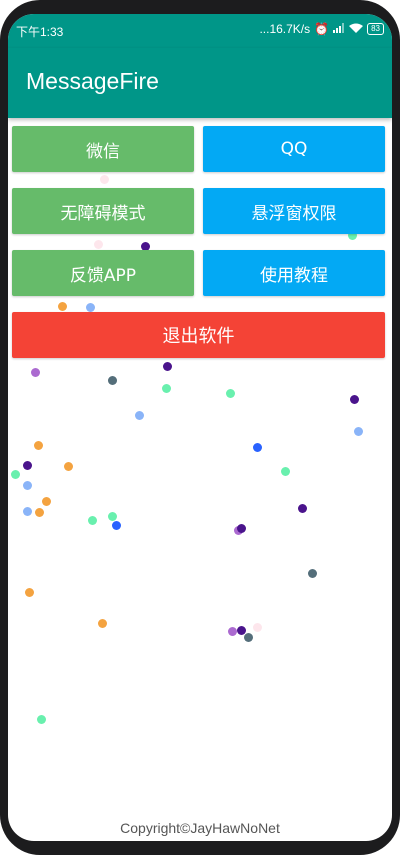 Image resolution: width=400 pixels, height=855 pixels. I want to click on feedback-button: 反馈APP, so click(103, 273).